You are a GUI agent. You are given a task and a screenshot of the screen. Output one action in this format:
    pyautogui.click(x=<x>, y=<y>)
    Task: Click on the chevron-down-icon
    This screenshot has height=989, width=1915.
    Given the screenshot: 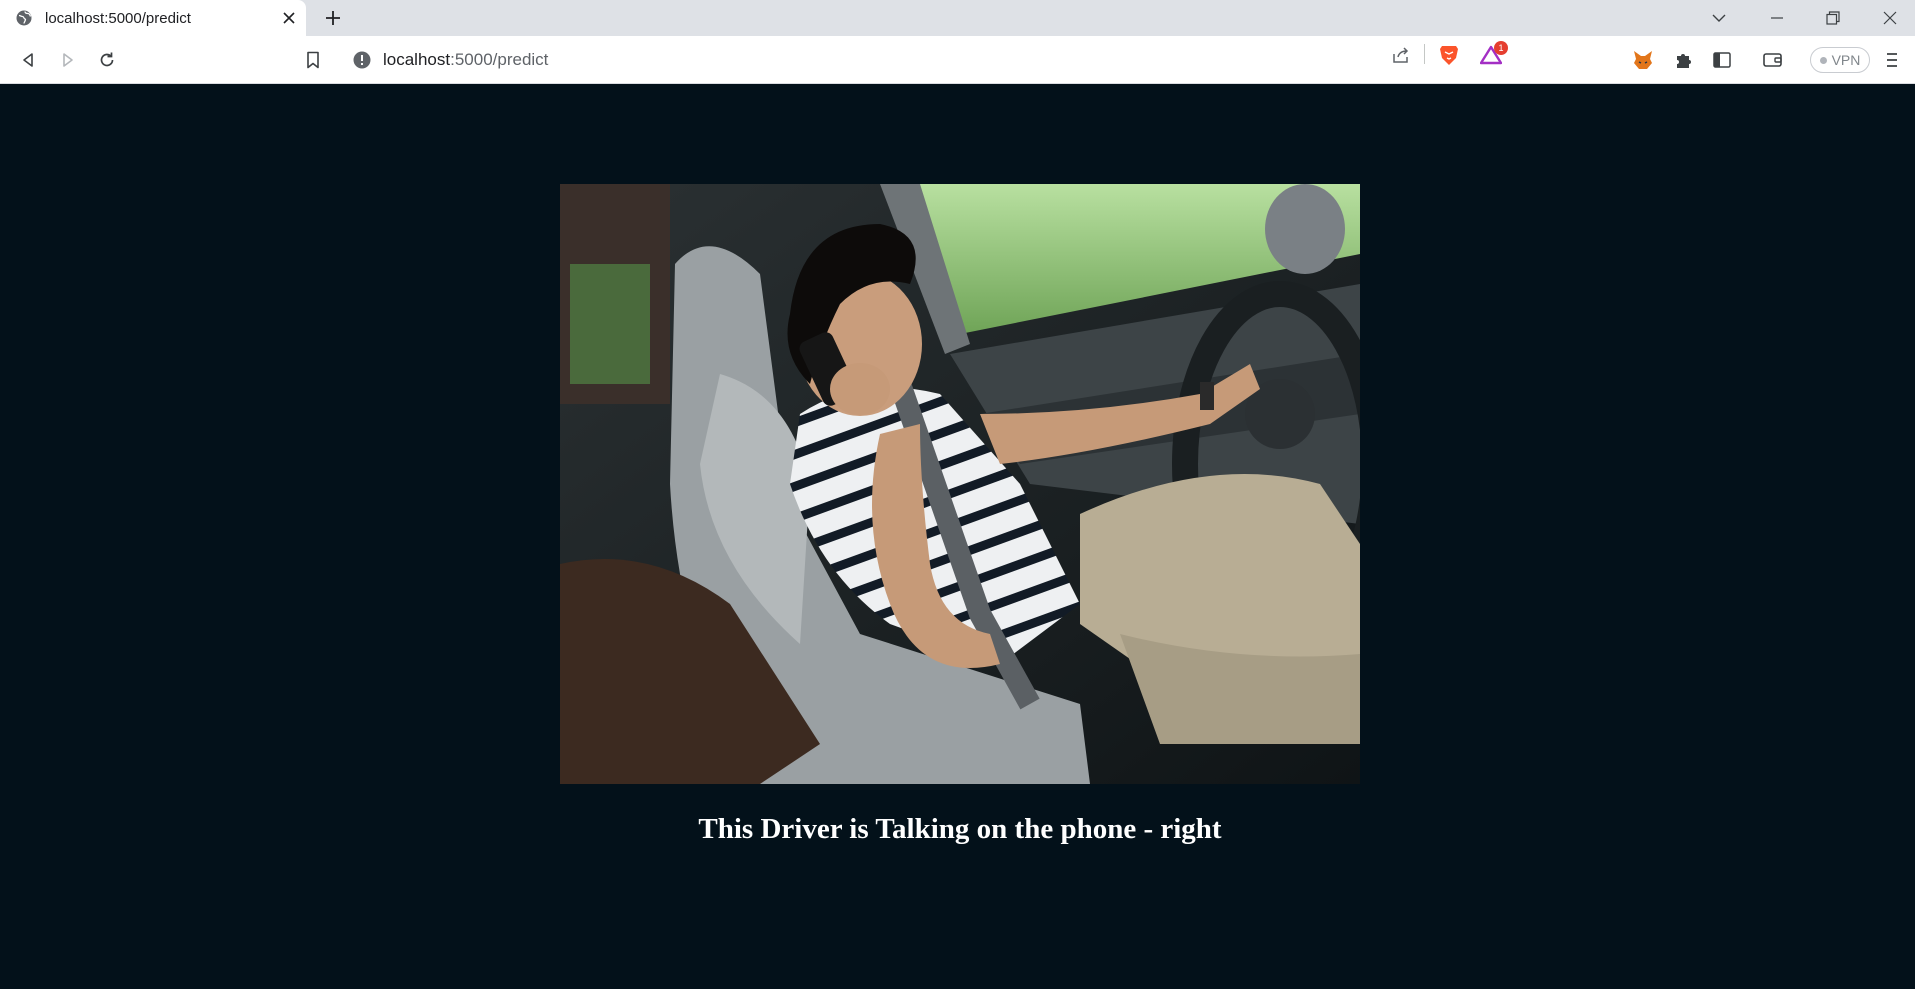 What is the action you would take?
    pyautogui.click(x=1719, y=18)
    